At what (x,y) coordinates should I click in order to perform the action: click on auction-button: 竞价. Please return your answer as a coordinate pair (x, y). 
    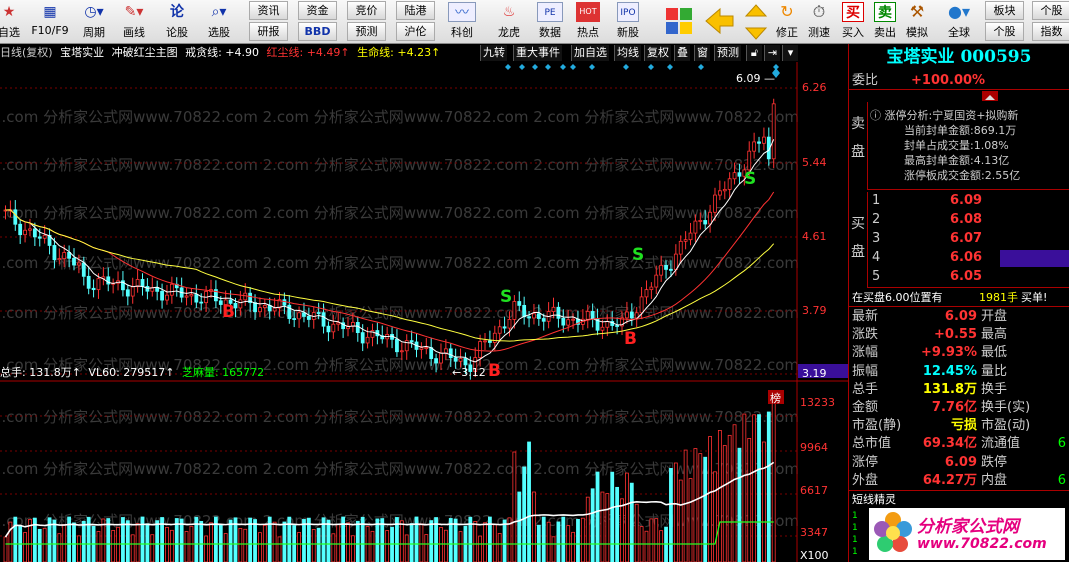
    Looking at the image, I should click on (366, 10).